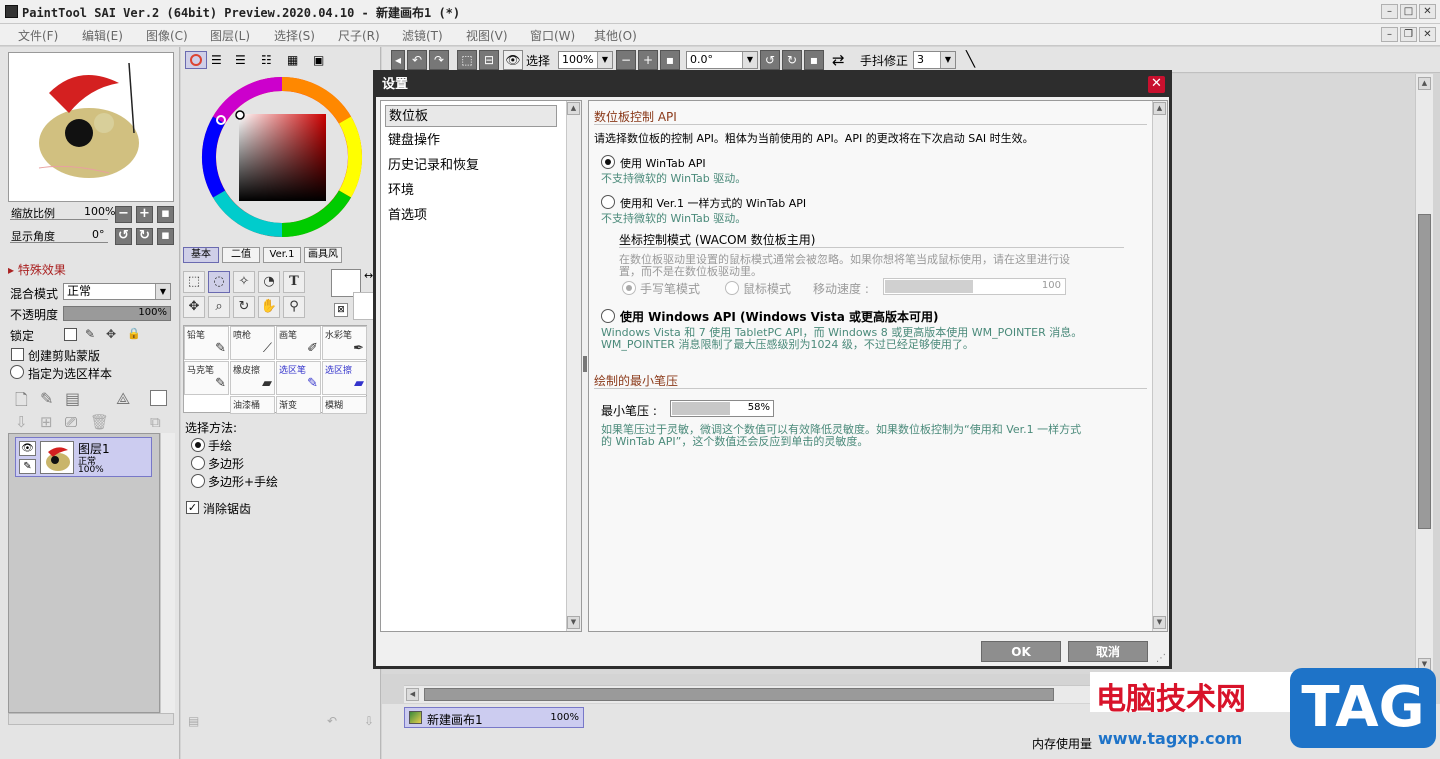 This screenshot has width=1440, height=759. Describe the element at coordinates (792, 60) in the screenshot. I see `toolbar-rotate-right-button: ↻` at that location.